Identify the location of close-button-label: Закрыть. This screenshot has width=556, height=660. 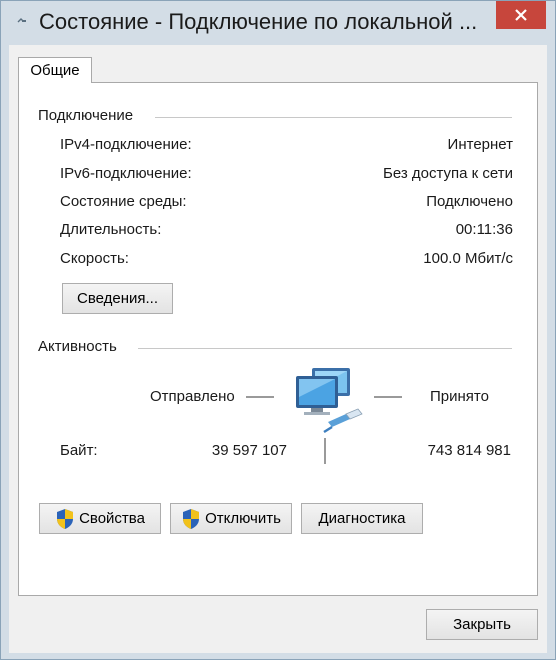
(482, 624).